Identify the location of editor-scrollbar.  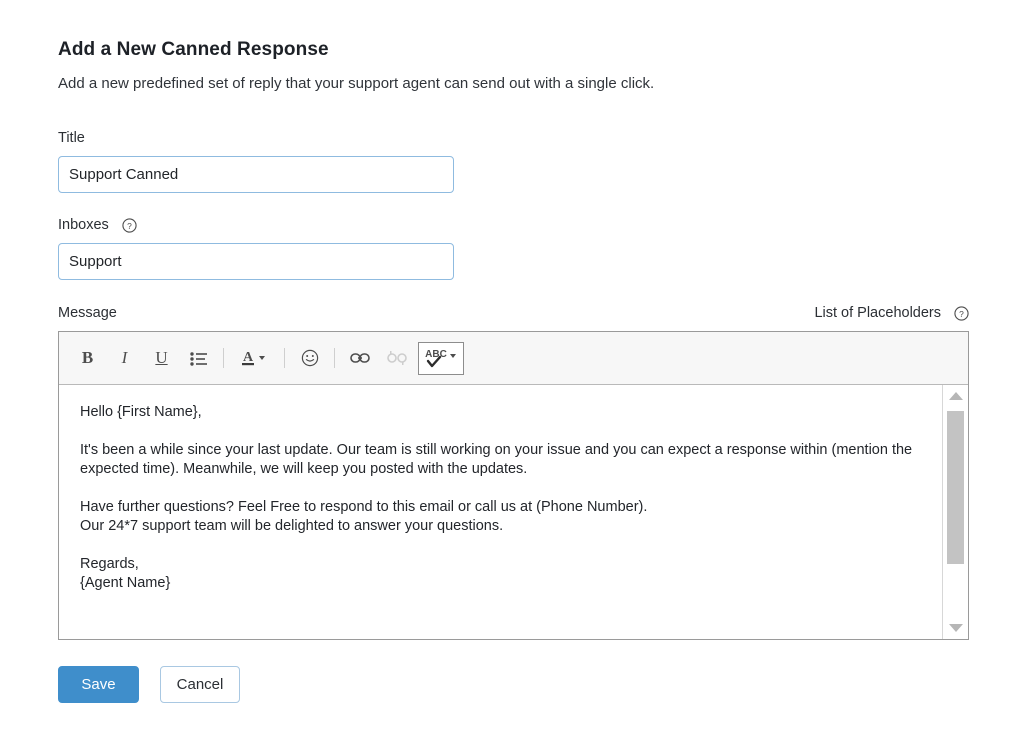
(955, 512).